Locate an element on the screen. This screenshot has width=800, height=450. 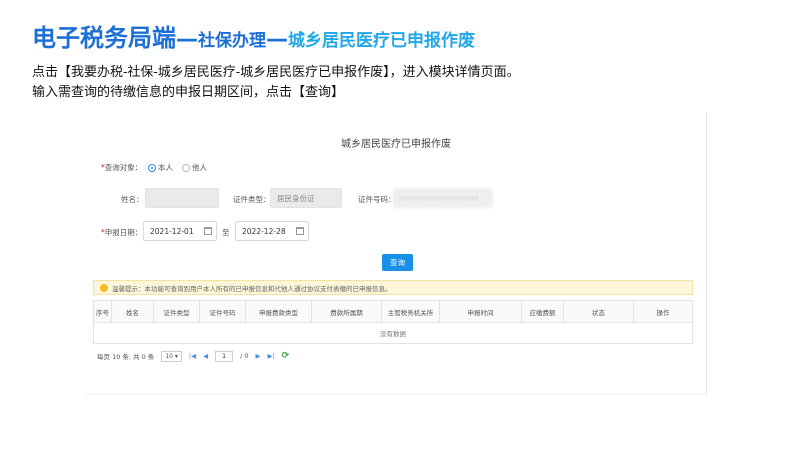
radio-empty-icon is located at coordinates (186, 167).